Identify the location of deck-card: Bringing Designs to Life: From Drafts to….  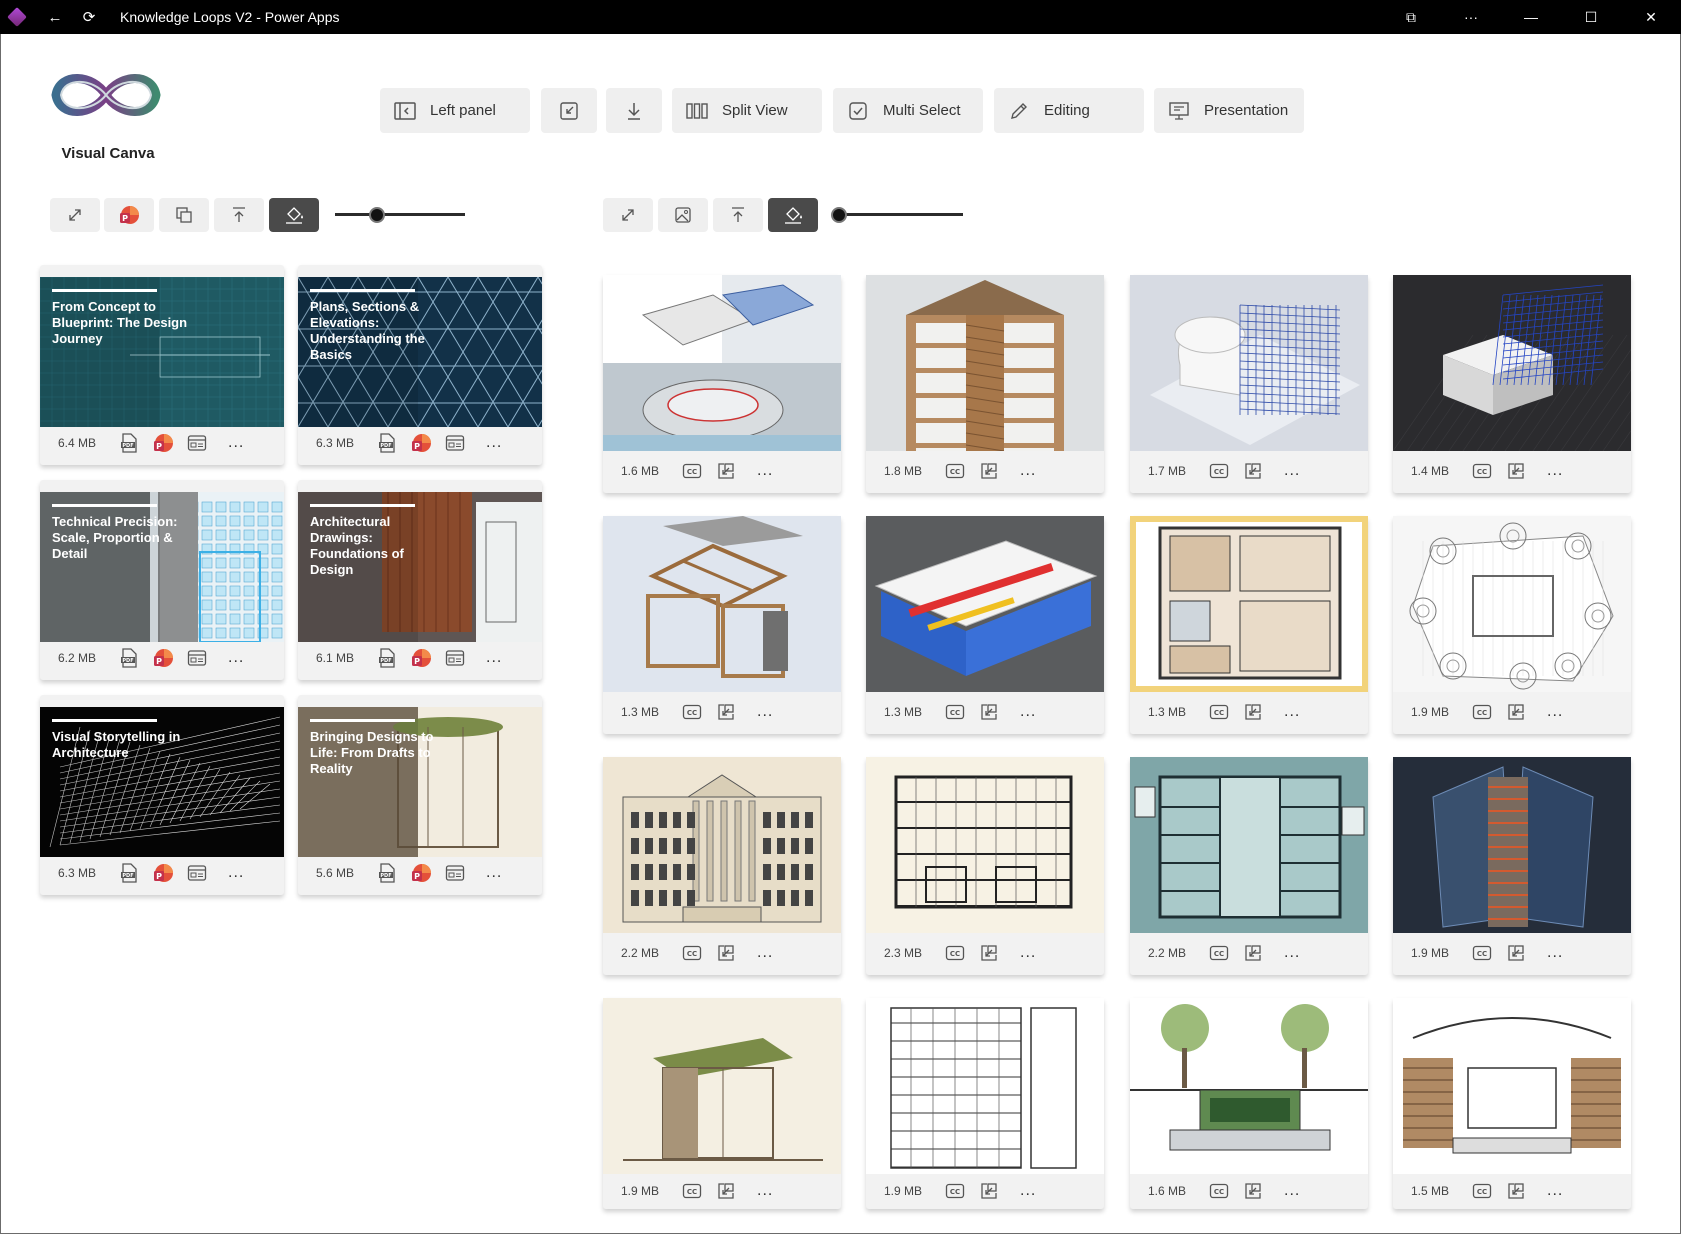
(420, 795).